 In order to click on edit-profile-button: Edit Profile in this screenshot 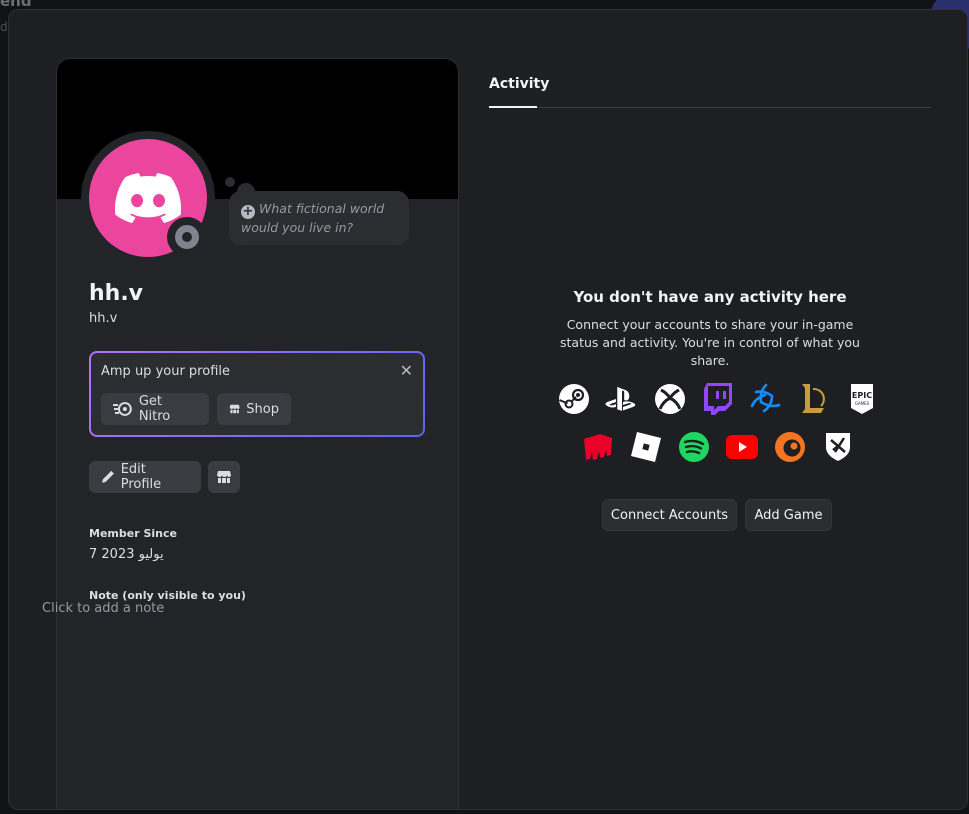, I will do `click(145, 477)`.